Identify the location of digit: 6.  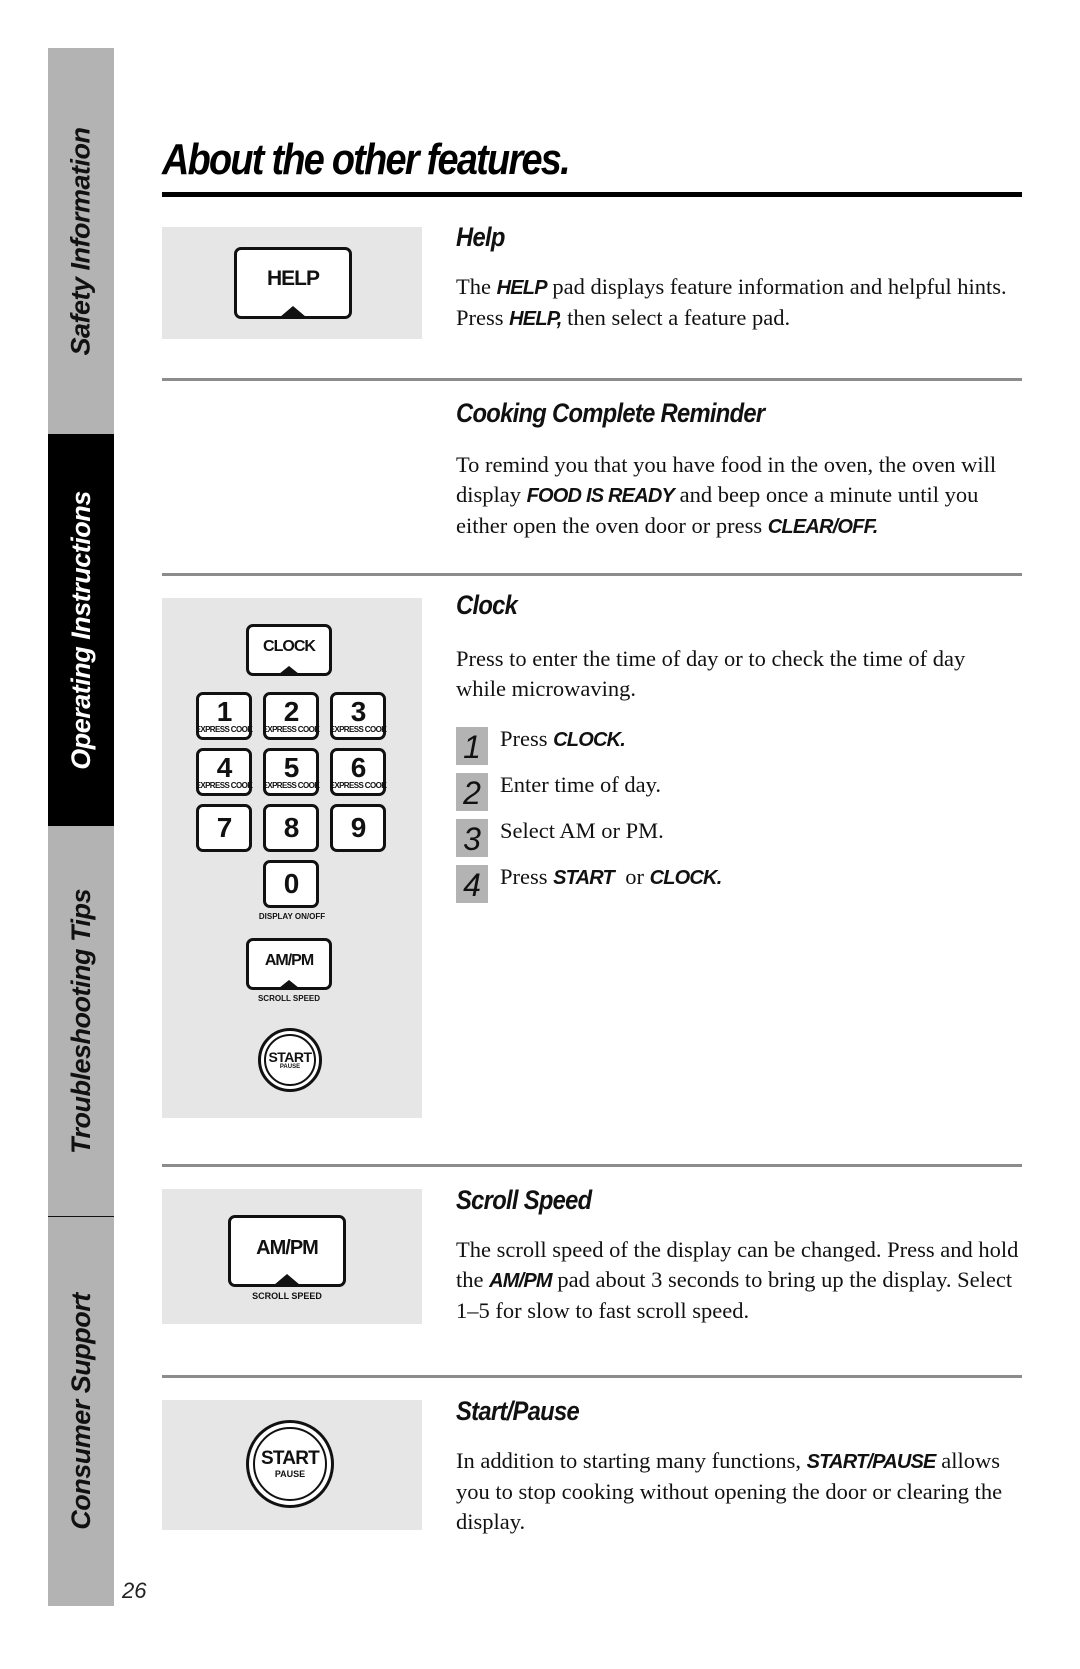
(358, 767).